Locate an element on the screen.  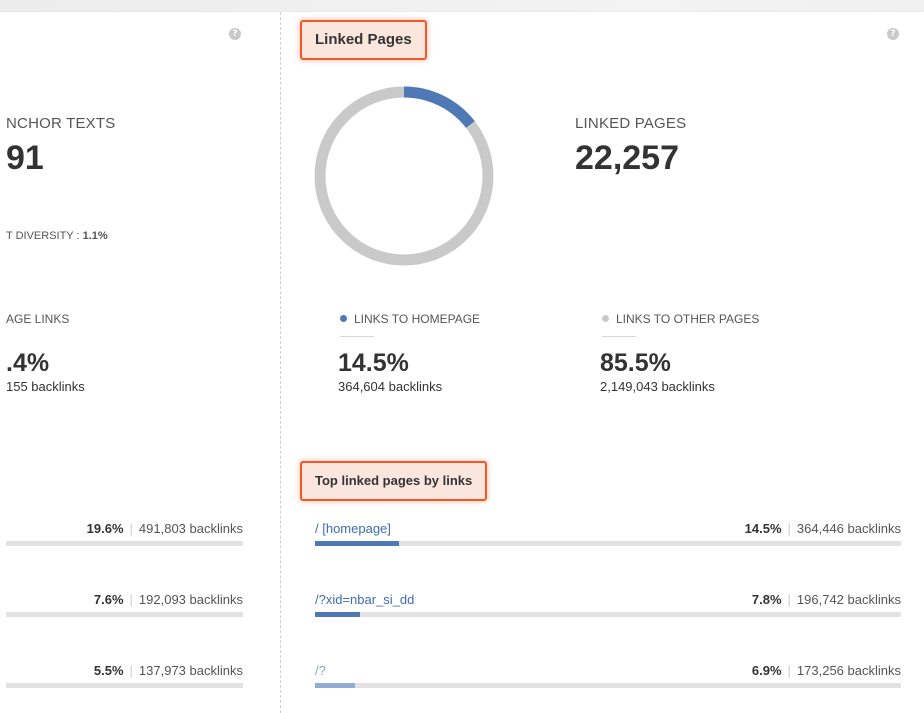
linked-page-row: /? 6.9% | 173,256 backlinks is located at coordinates (608, 678).